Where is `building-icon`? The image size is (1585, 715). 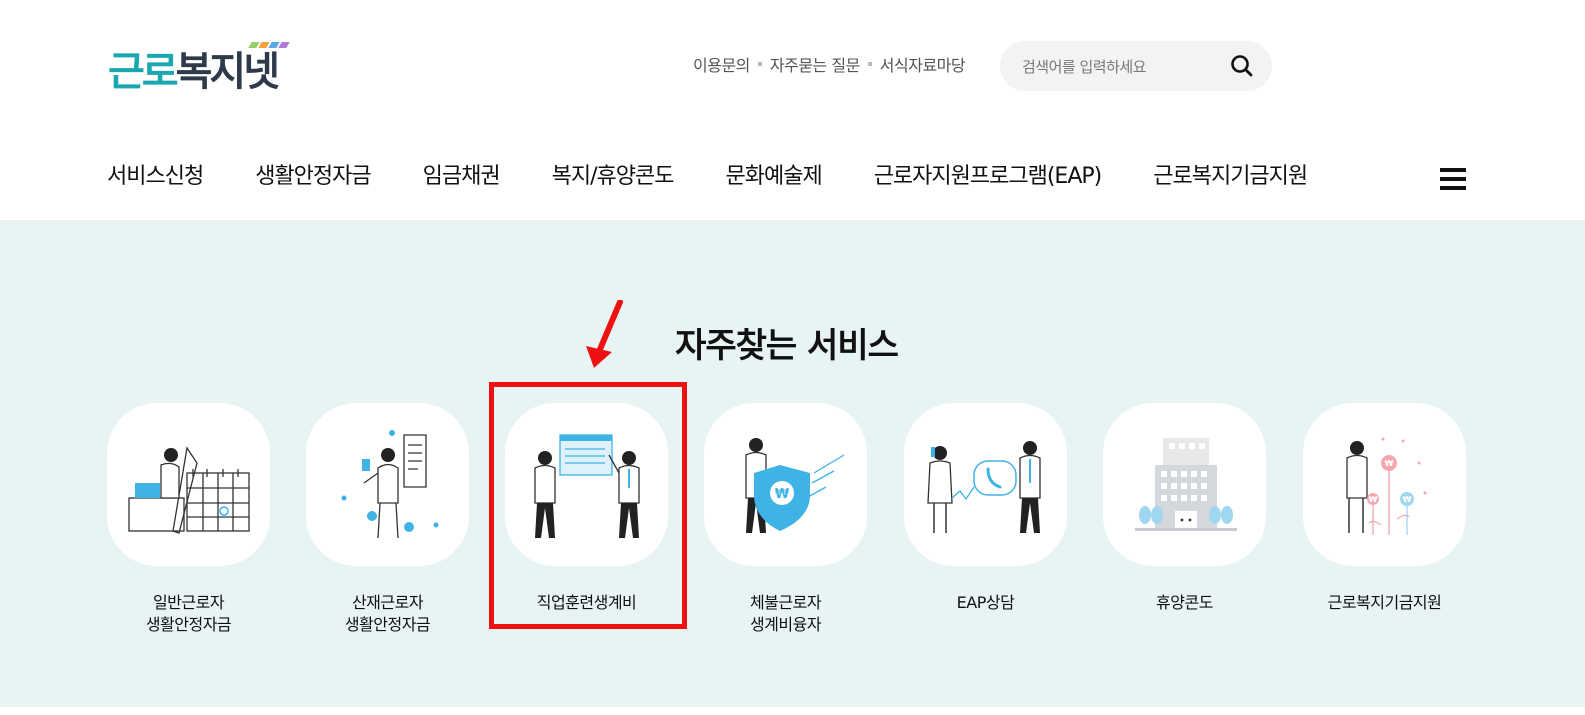
building-icon is located at coordinates (1186, 484).